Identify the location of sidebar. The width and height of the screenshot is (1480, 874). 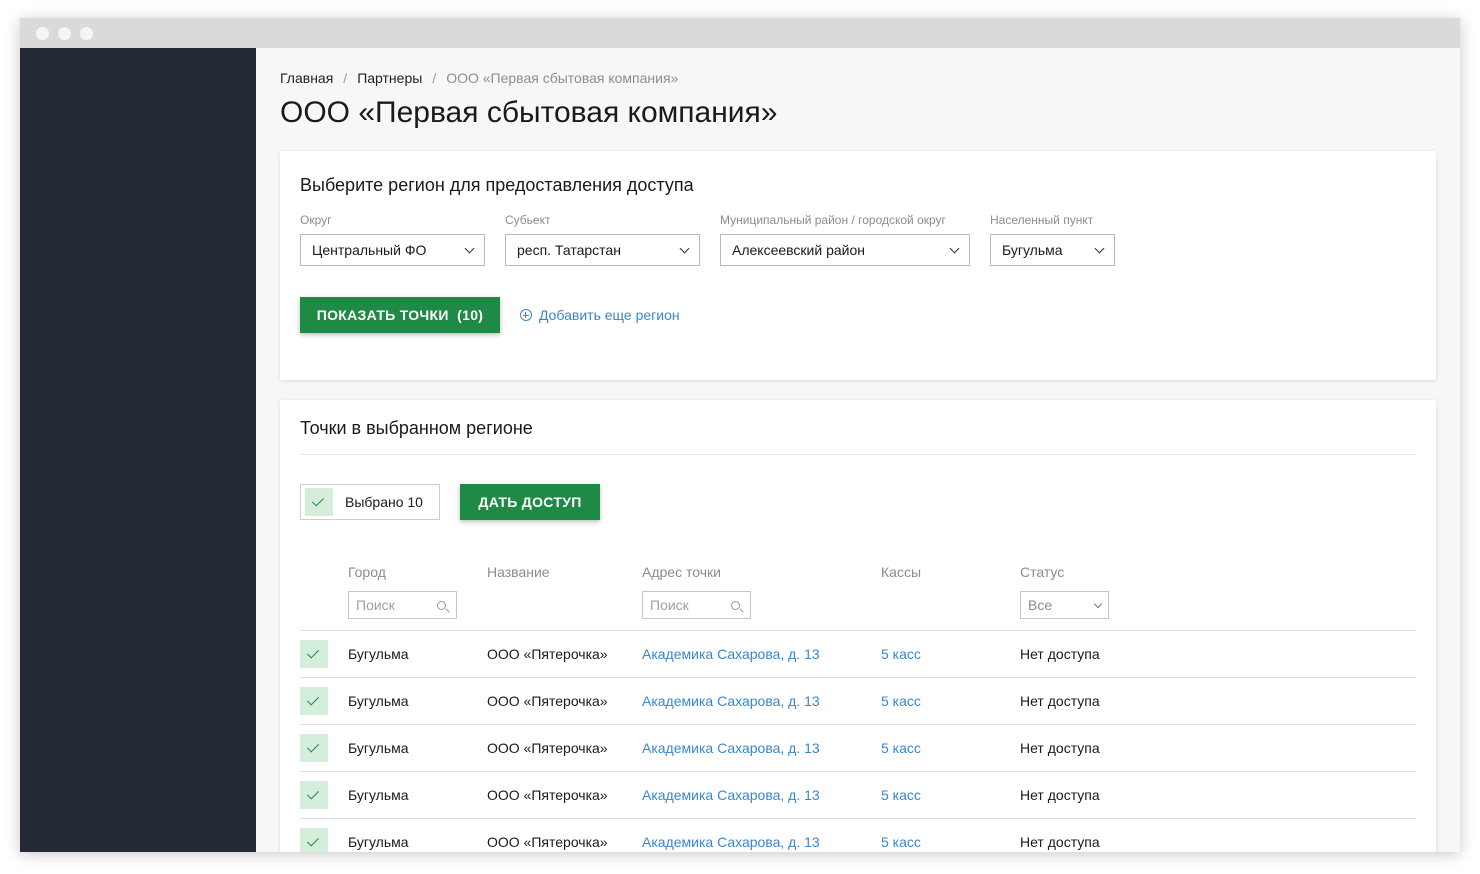
(138, 450).